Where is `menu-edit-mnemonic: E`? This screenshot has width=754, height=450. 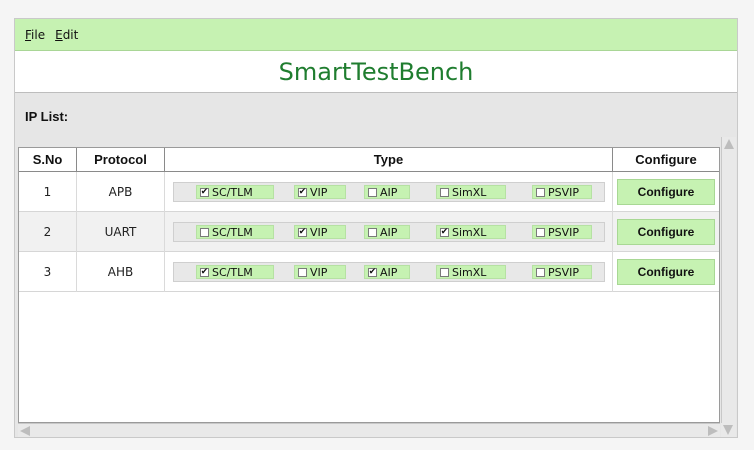
menu-edit-mnemonic: E is located at coordinates (59, 34).